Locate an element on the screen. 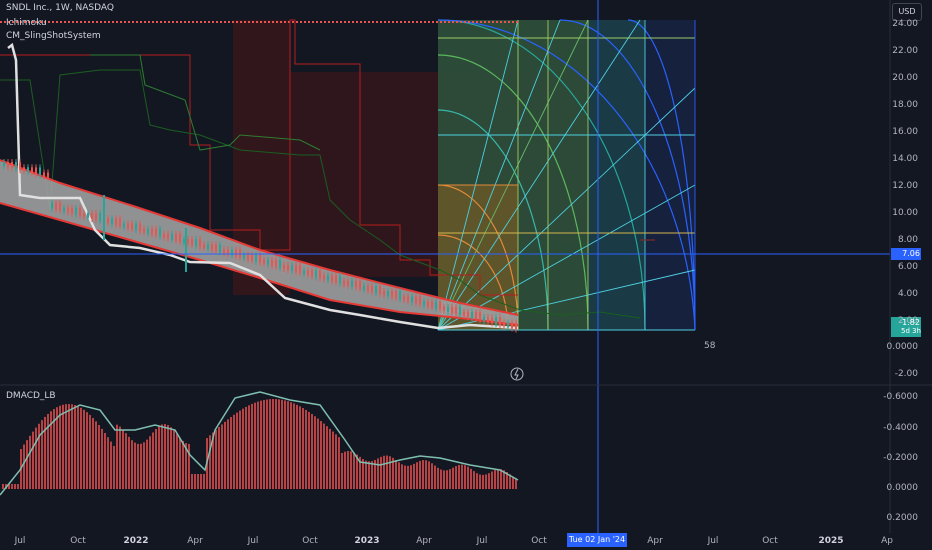 This screenshot has height=550, width=932. replay-icon is located at coordinates (517, 374).